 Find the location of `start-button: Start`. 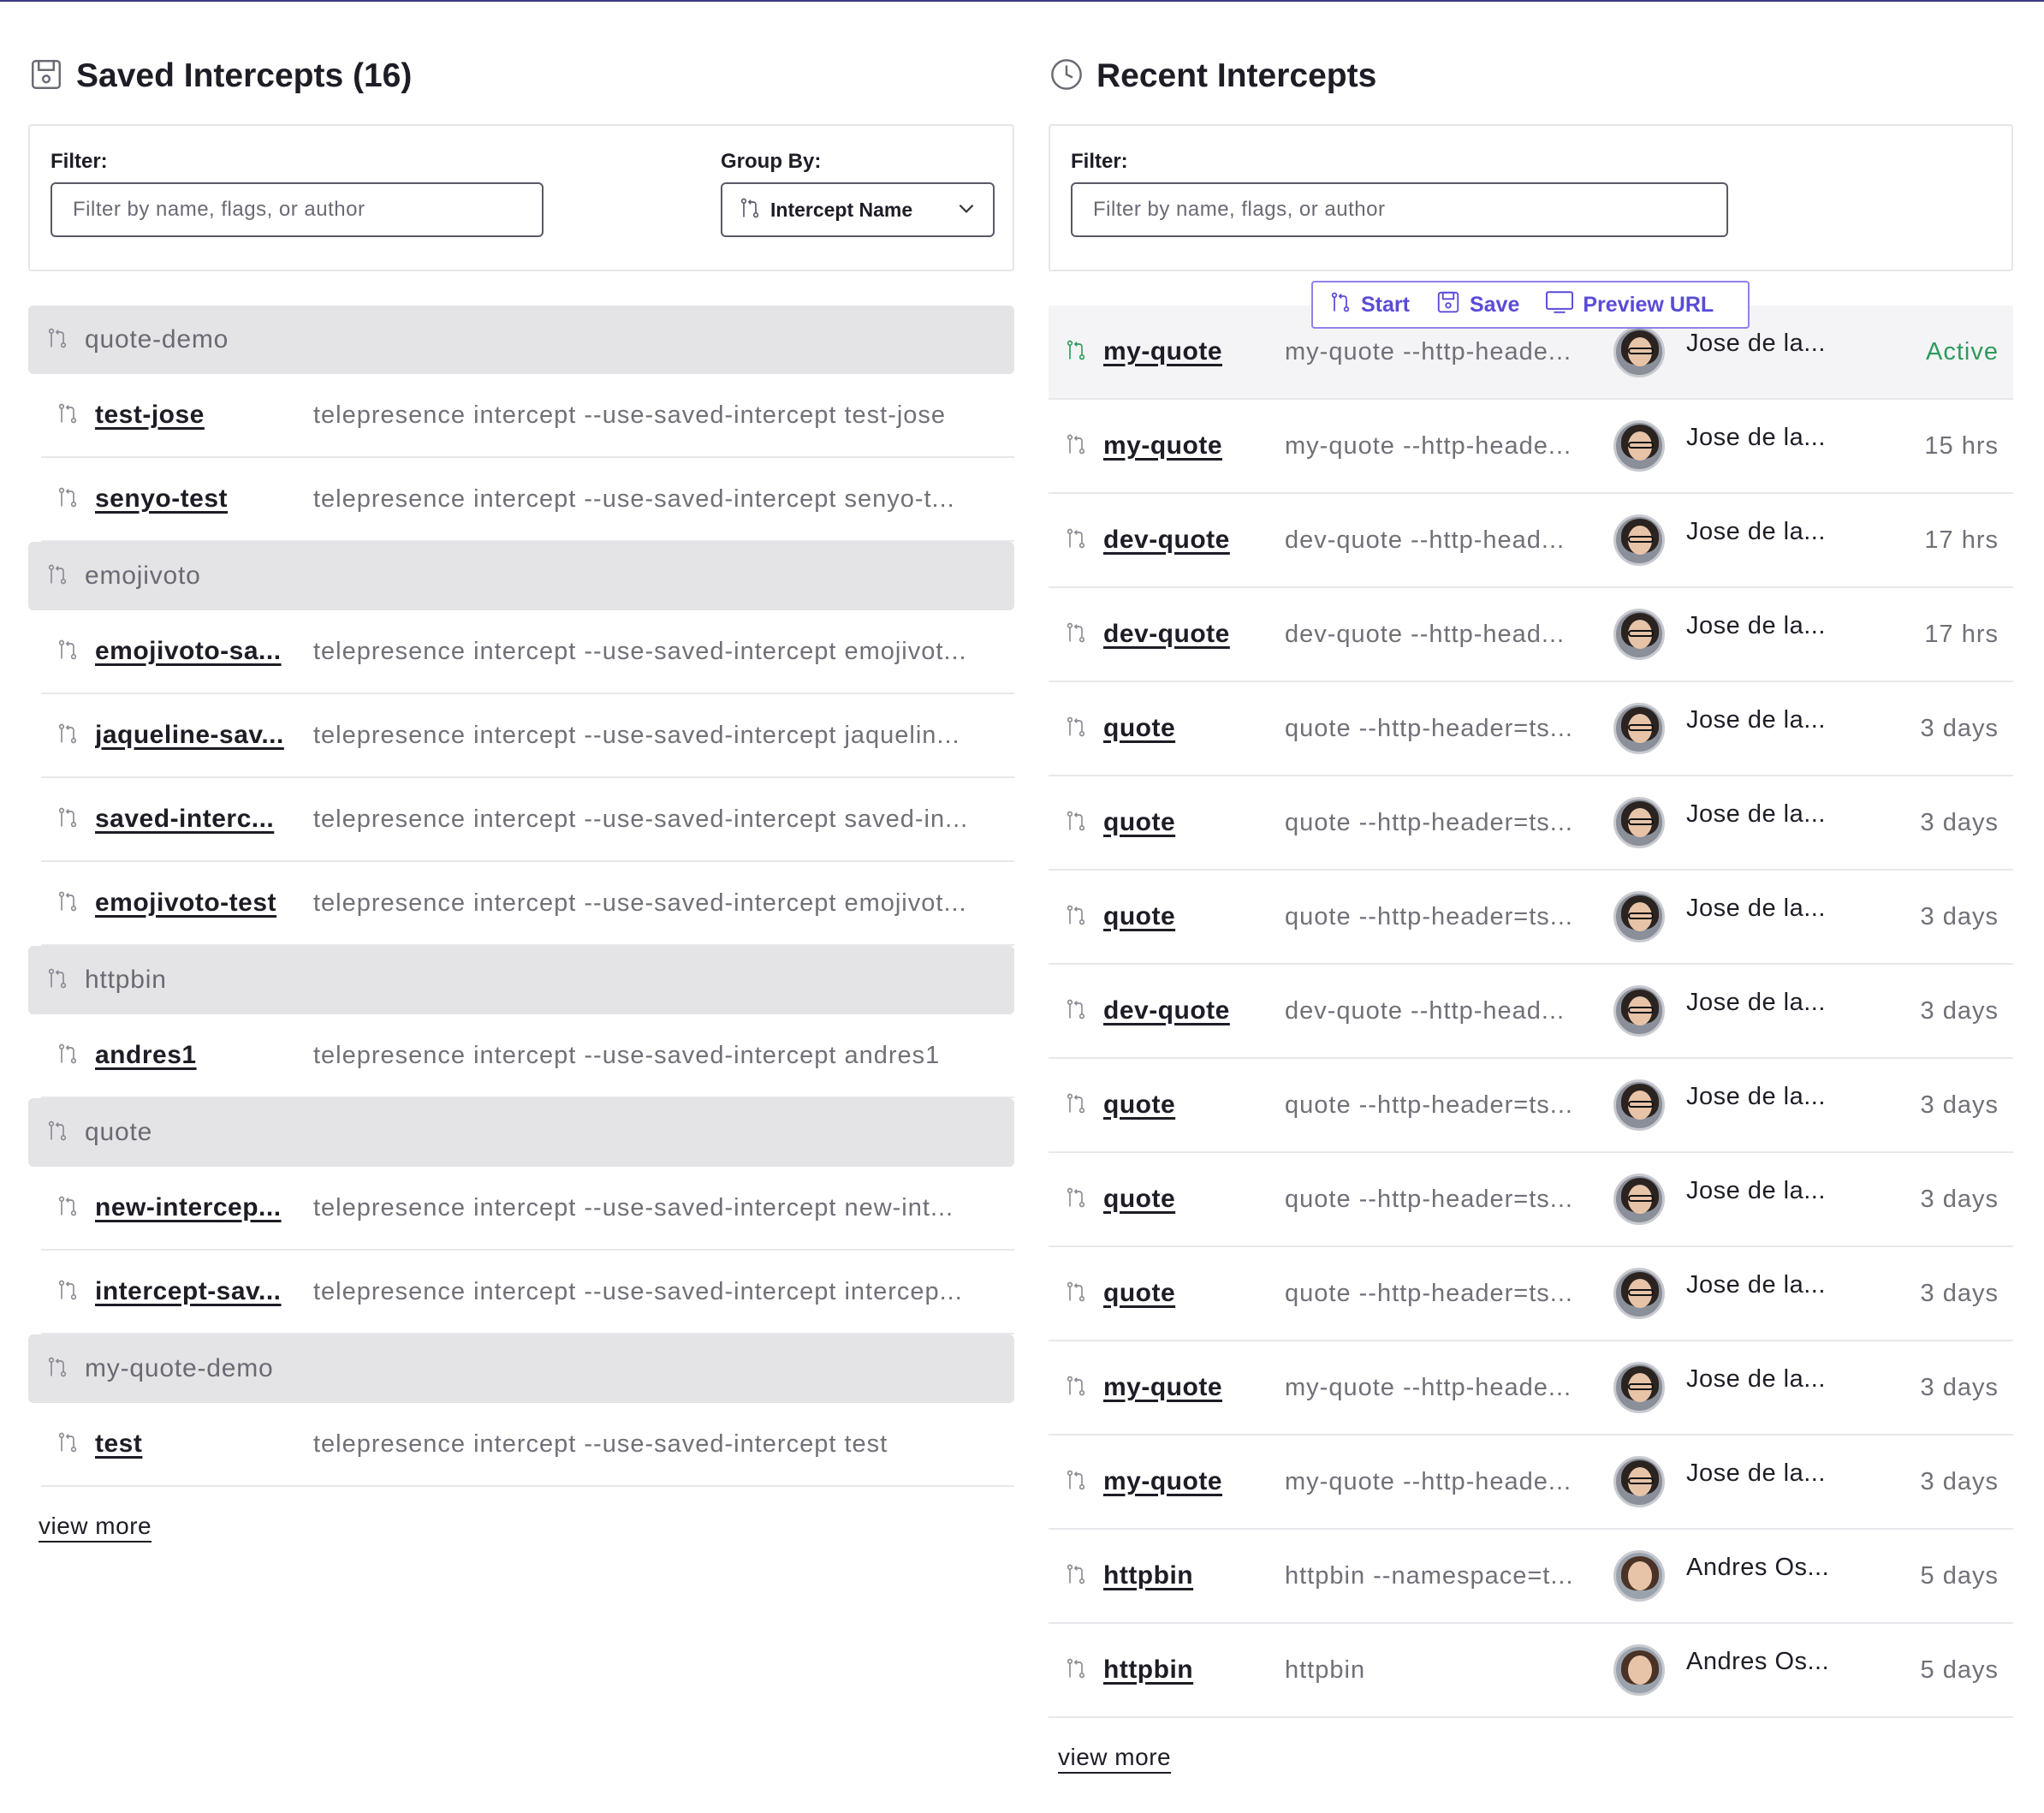

start-button: Start is located at coordinates (1369, 305).